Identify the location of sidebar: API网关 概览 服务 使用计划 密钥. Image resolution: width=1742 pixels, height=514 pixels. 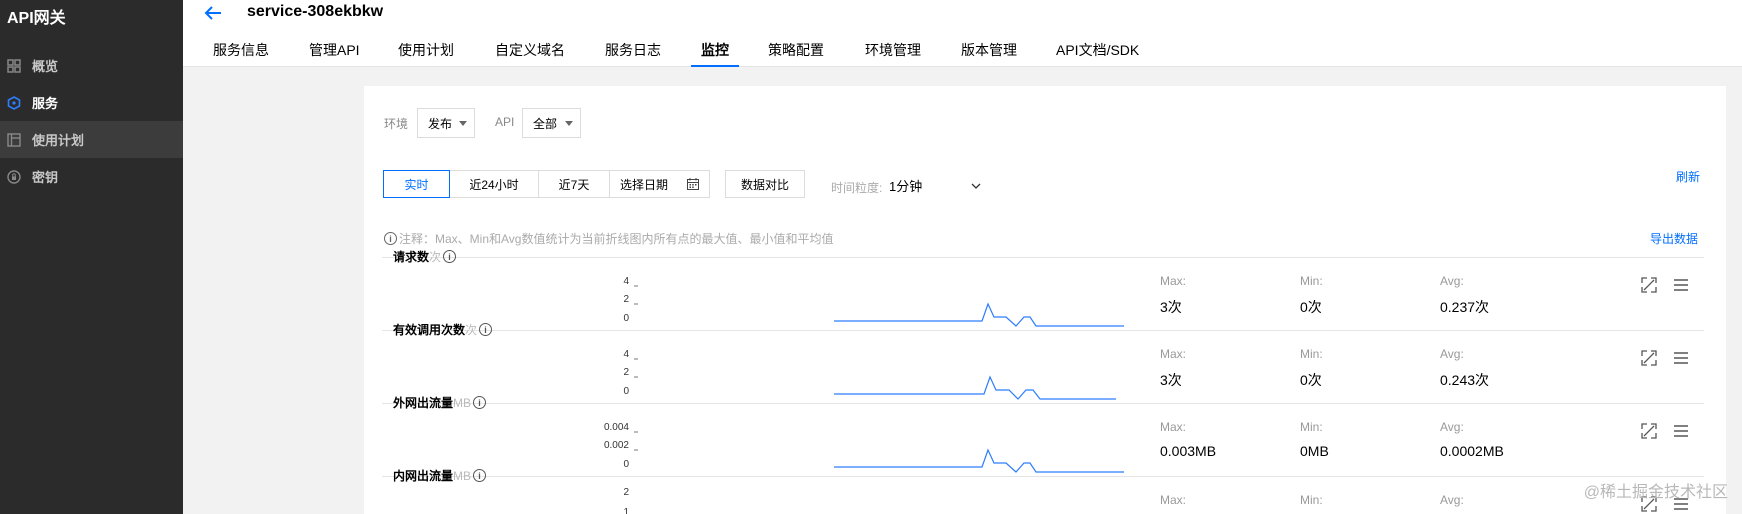
(91, 257).